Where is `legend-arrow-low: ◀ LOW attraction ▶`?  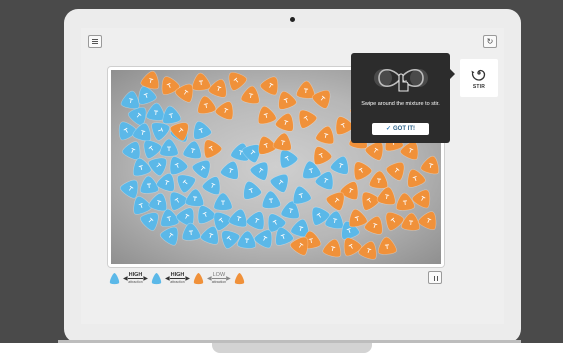 legend-arrow-low: ◀ LOW attraction ▶ is located at coordinates (219, 277).